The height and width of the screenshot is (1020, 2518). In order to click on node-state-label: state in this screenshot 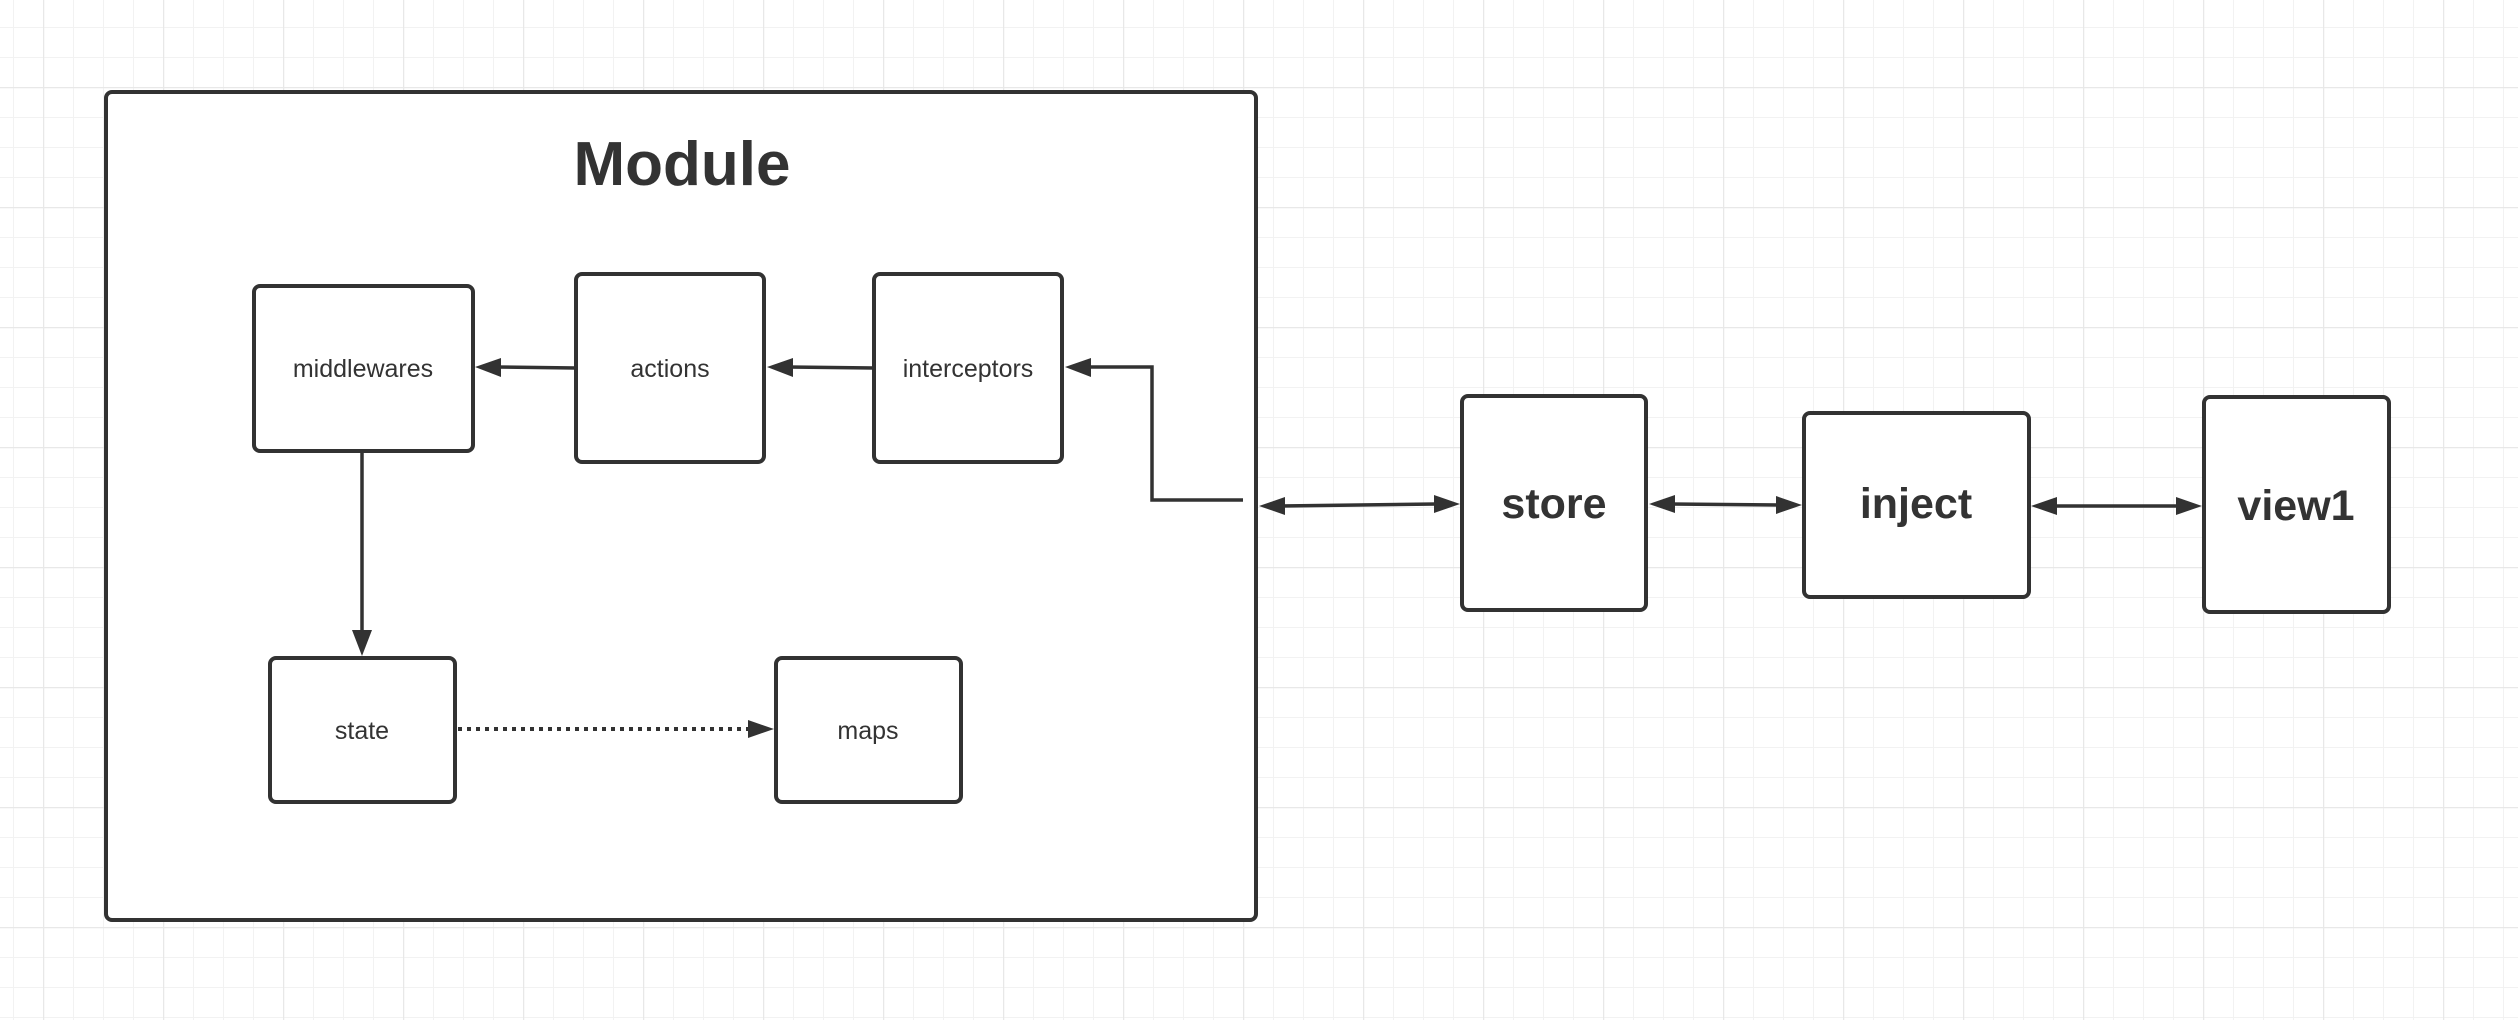, I will do `click(362, 731)`.